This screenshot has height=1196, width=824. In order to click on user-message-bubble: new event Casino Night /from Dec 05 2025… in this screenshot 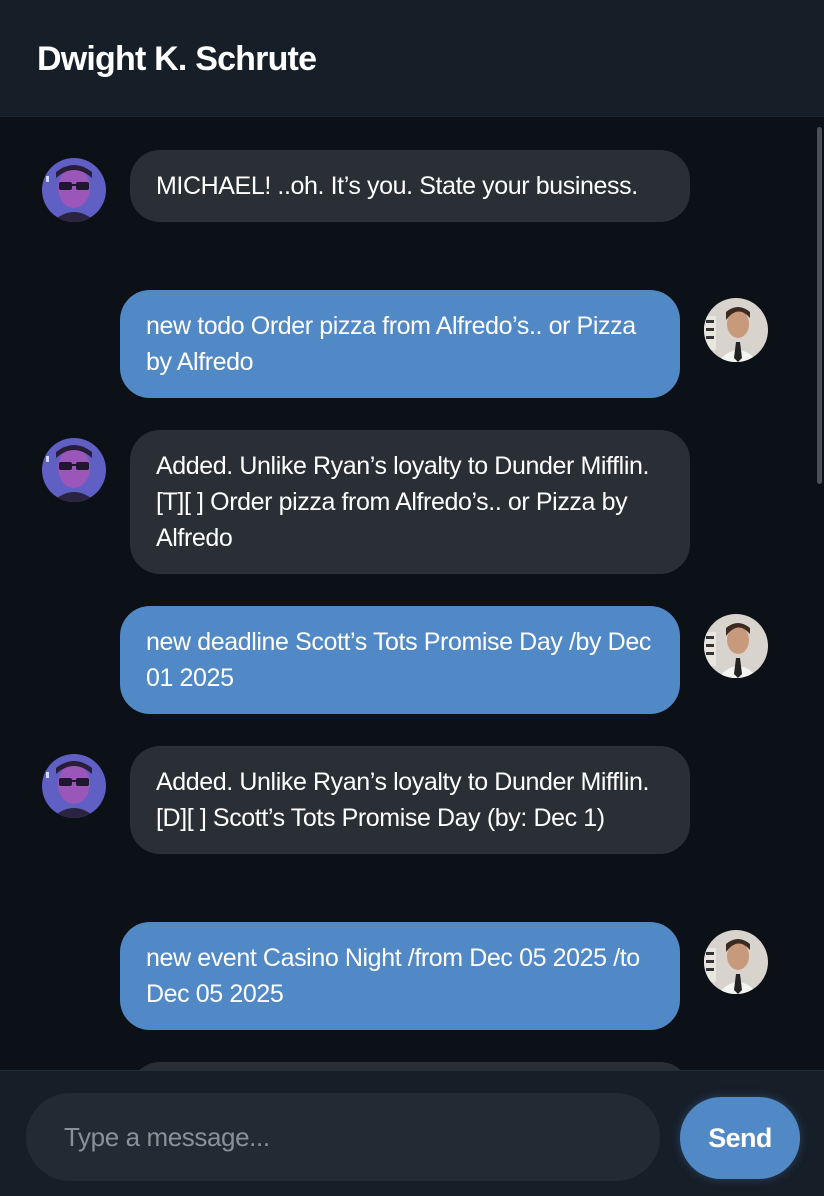, I will do `click(400, 976)`.